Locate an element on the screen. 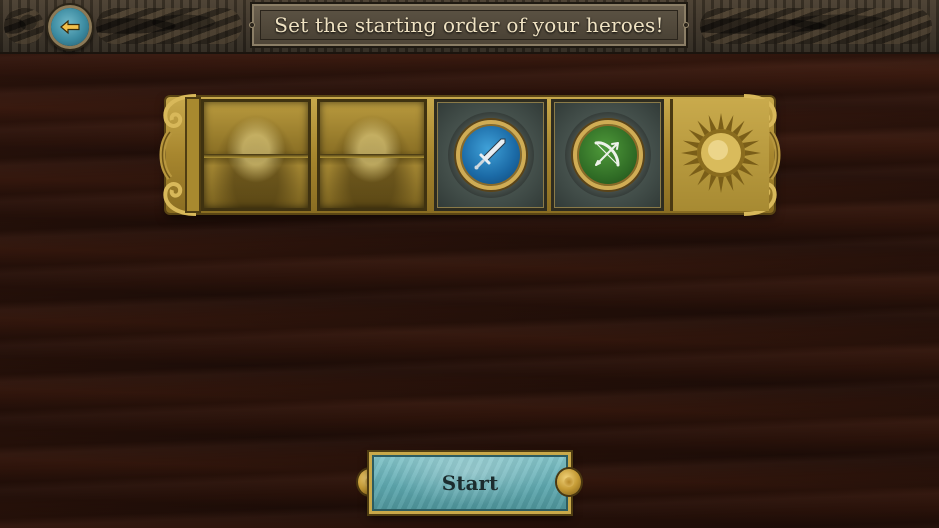 The image size is (939, 528). warrior-medallion is located at coordinates (490, 155).